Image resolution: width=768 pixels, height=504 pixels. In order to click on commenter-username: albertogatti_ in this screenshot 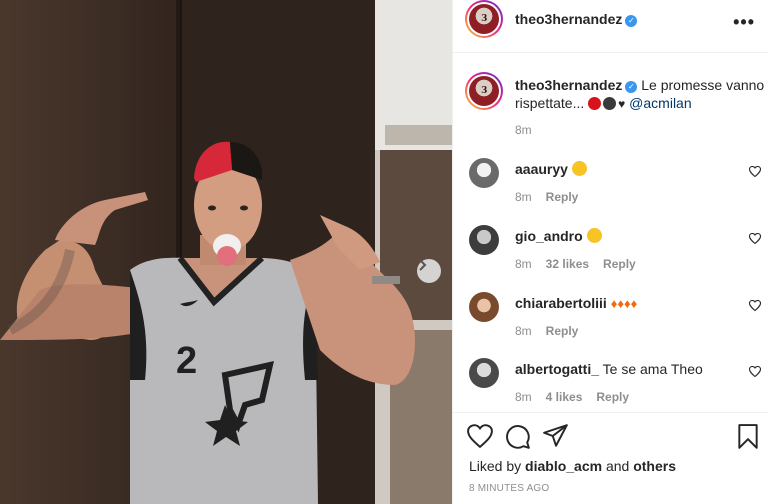, I will do `click(557, 369)`.